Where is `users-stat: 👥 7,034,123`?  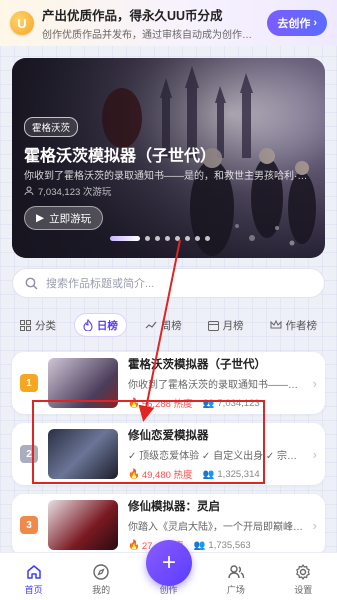
users-stat: 👥 7,034,123 is located at coordinates (231, 403).